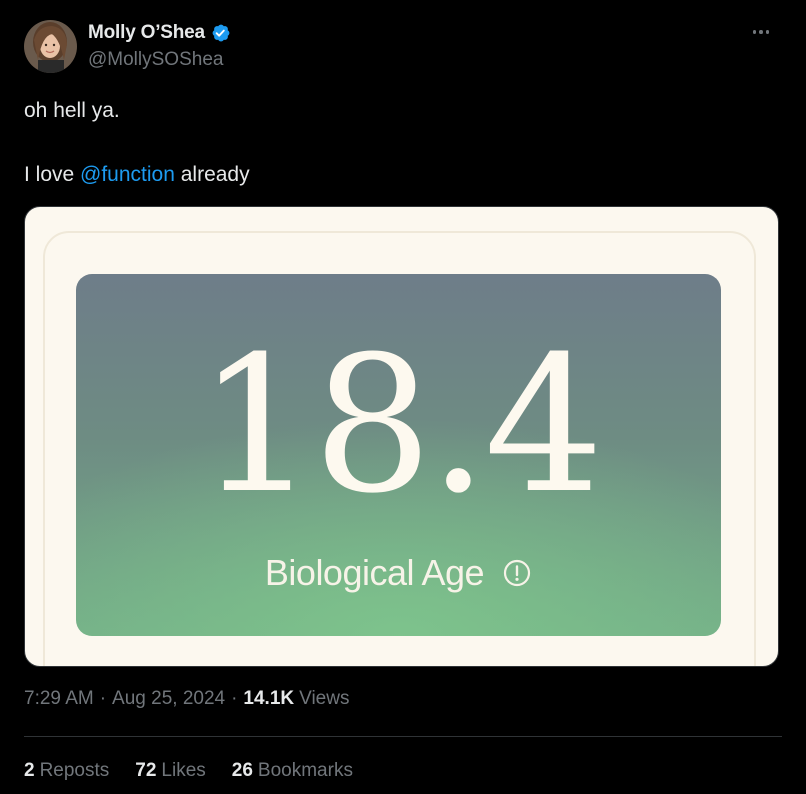 This screenshot has height=794, width=806. I want to click on reposts-count: 2, so click(29, 770).